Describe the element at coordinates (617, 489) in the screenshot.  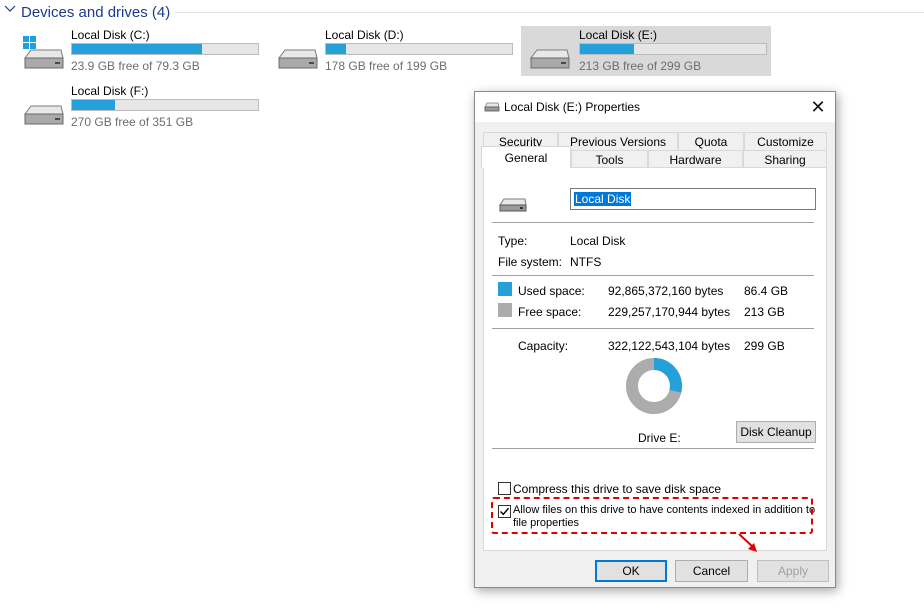
I see `compress-label: Compress this drive to save disk space` at that location.